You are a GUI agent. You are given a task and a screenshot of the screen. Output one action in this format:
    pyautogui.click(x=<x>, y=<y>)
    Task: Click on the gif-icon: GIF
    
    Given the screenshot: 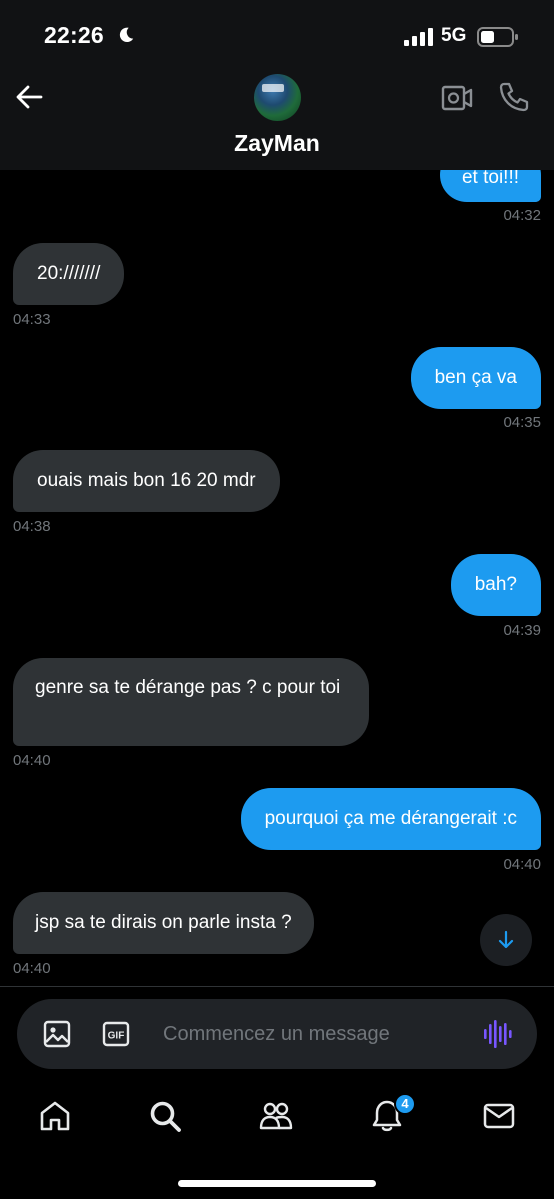 What is the action you would take?
    pyautogui.click(x=116, y=1034)
    